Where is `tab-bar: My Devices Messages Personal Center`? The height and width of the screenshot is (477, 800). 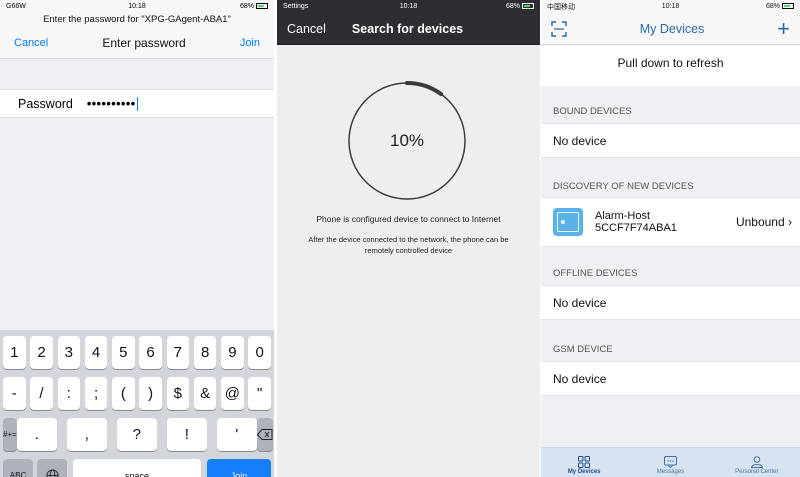 tab-bar: My Devices Messages Personal Center is located at coordinates (670, 462).